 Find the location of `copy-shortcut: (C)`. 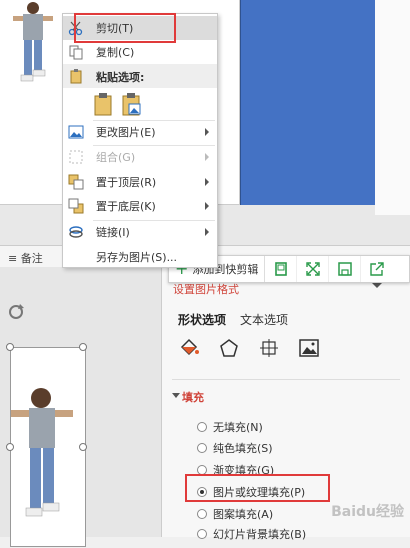

copy-shortcut: (C) is located at coordinates (126, 52).